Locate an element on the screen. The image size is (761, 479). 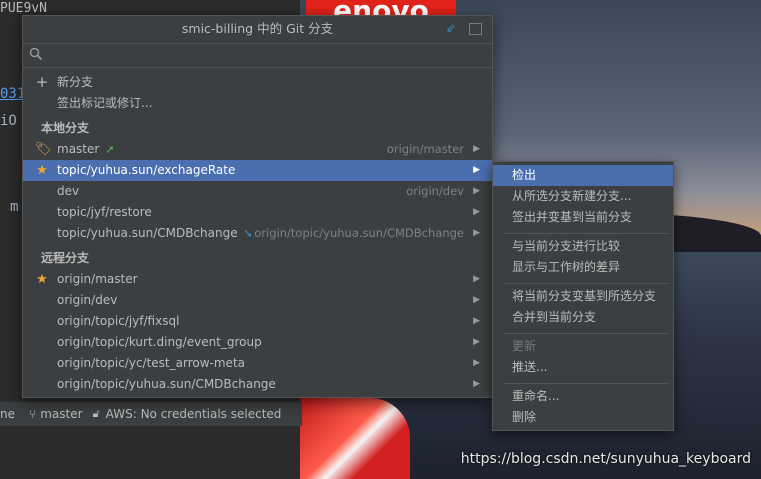
remote-branch-item: origin/topic/yc/test_arrow-meta ▶ is located at coordinates (257, 363).